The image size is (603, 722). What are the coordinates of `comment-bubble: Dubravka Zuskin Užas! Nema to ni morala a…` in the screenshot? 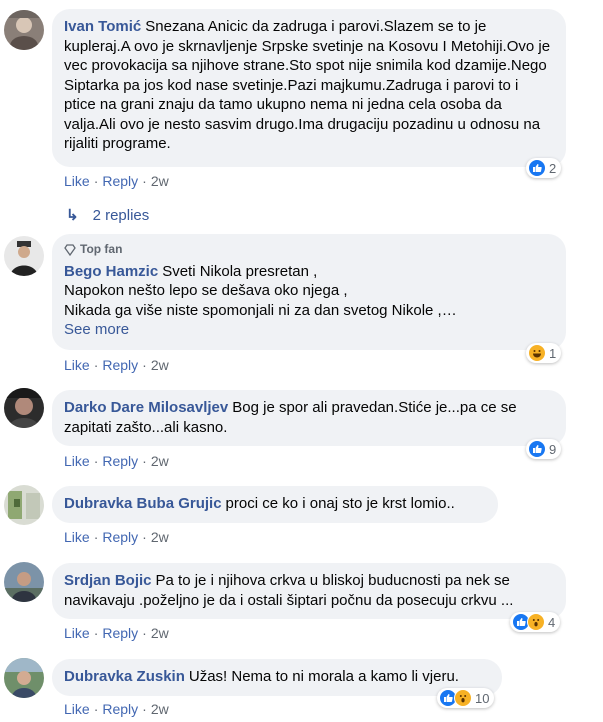 It's located at (277, 677).